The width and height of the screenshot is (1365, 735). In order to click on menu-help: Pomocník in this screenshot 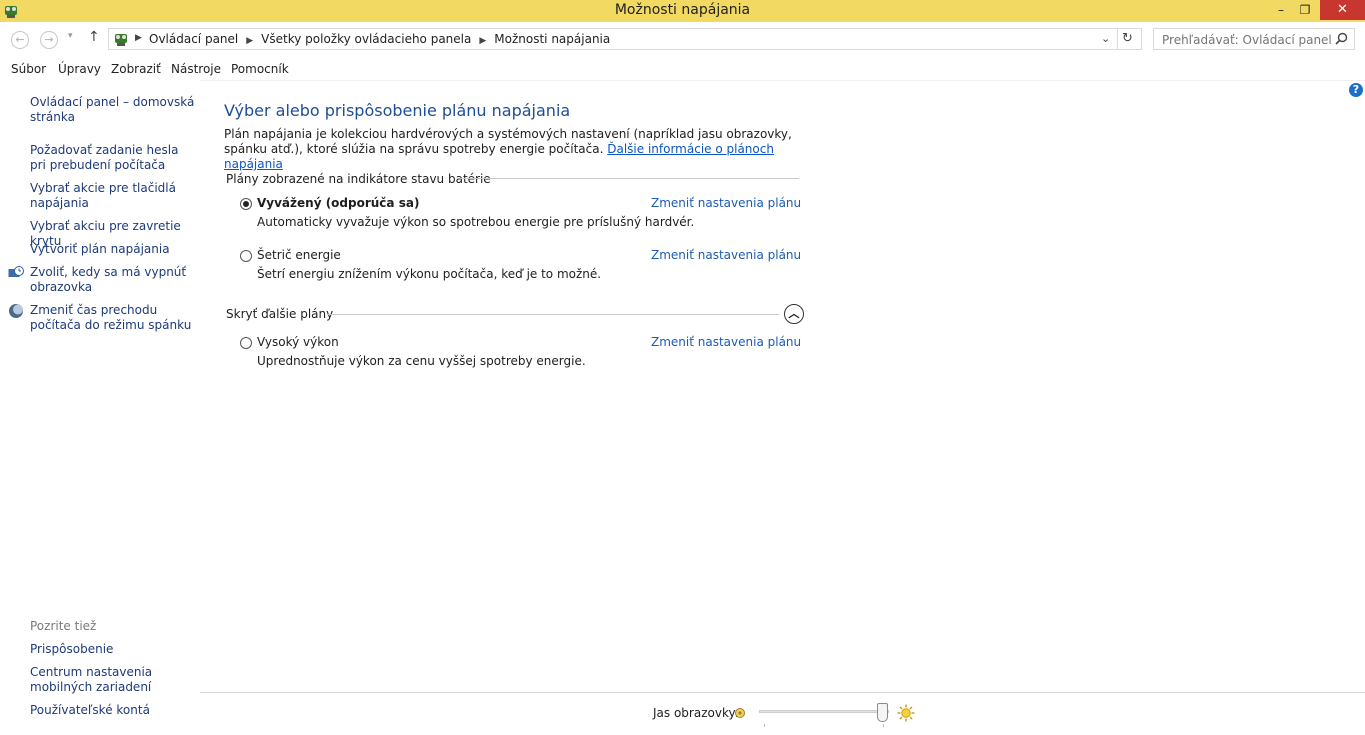, I will do `click(260, 69)`.